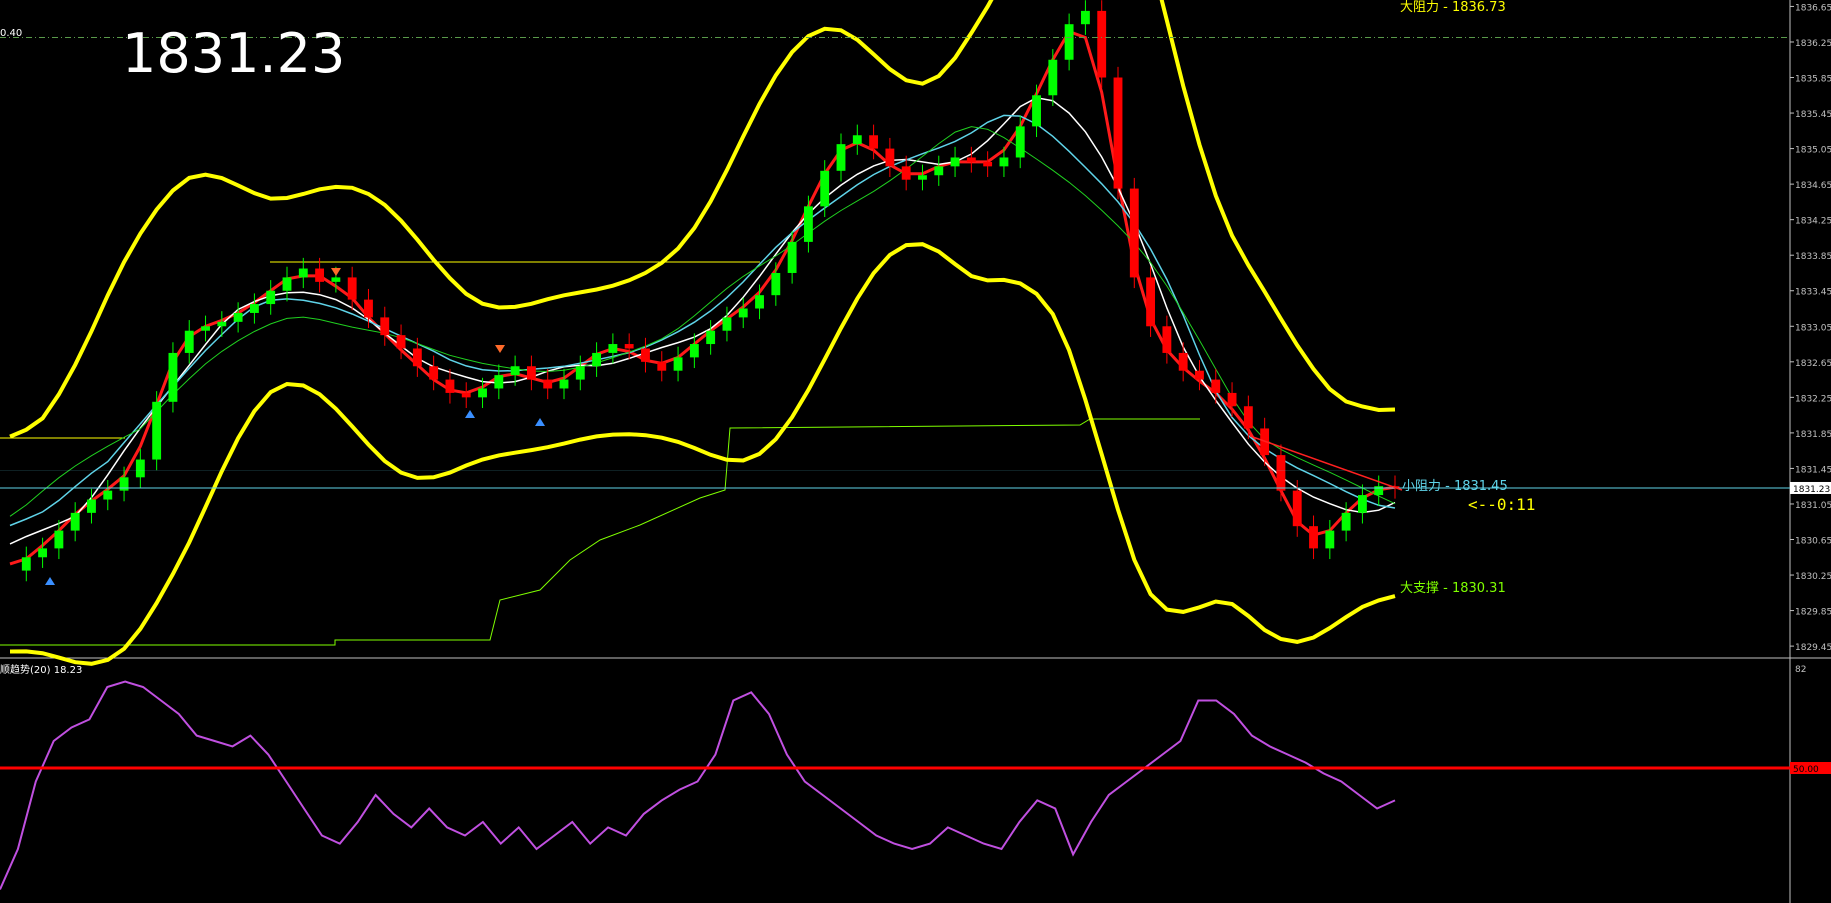  Describe the element at coordinates (1813, 364) in the screenshot. I see `price-tick-label: 1832.65` at that location.